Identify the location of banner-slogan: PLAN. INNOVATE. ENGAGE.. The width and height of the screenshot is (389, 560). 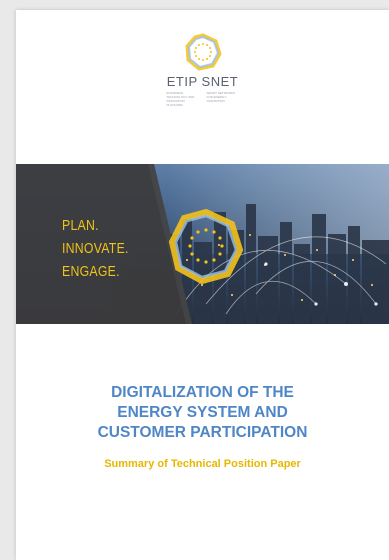
(102, 248).